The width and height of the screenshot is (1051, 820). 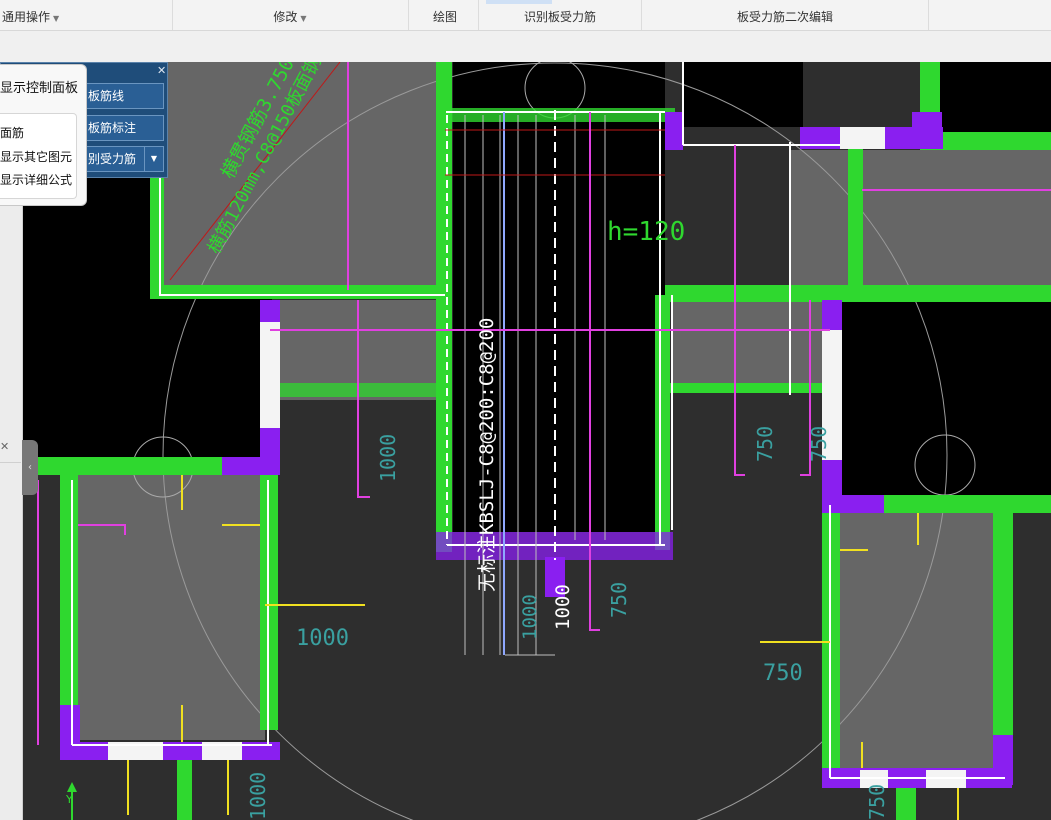 I want to click on dim-1000-d: 1000, so click(x=563, y=607).